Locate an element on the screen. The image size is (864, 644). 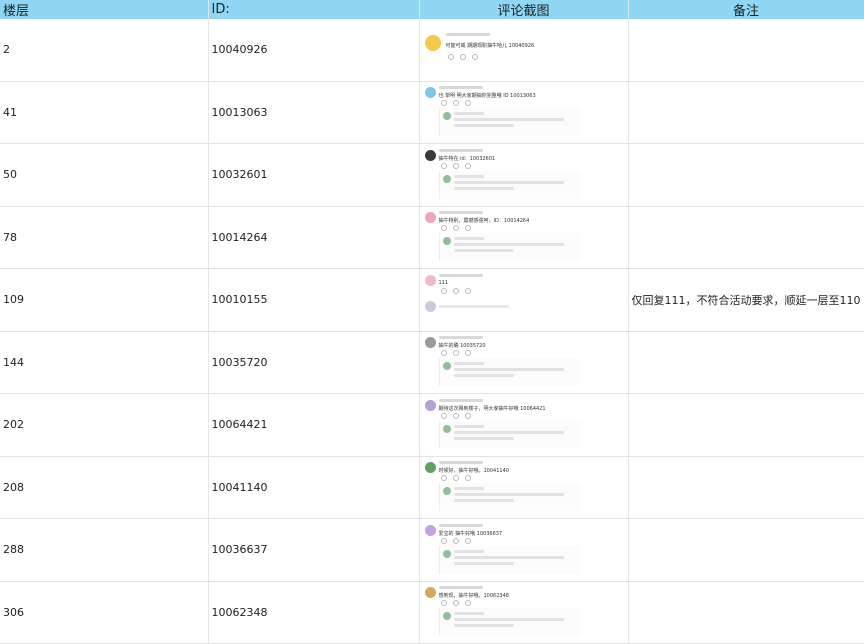
header-floor: 楼层 is located at coordinates (104, 9).